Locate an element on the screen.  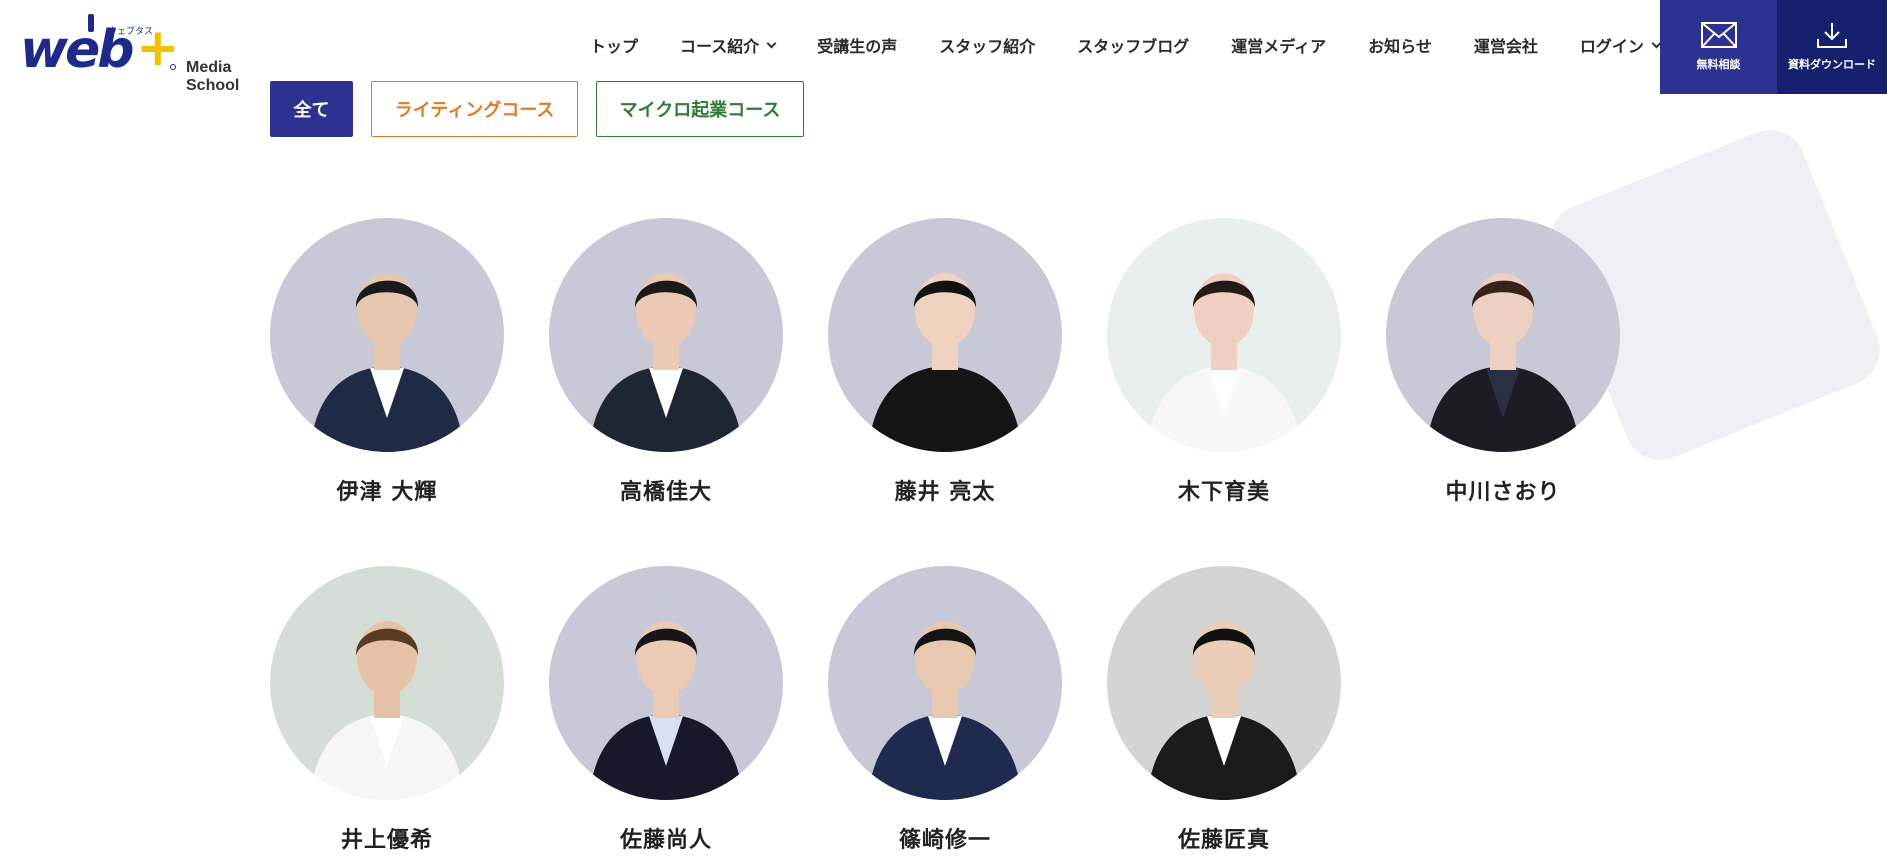
nav-label: スタッフ紹介 is located at coordinates (987, 46).